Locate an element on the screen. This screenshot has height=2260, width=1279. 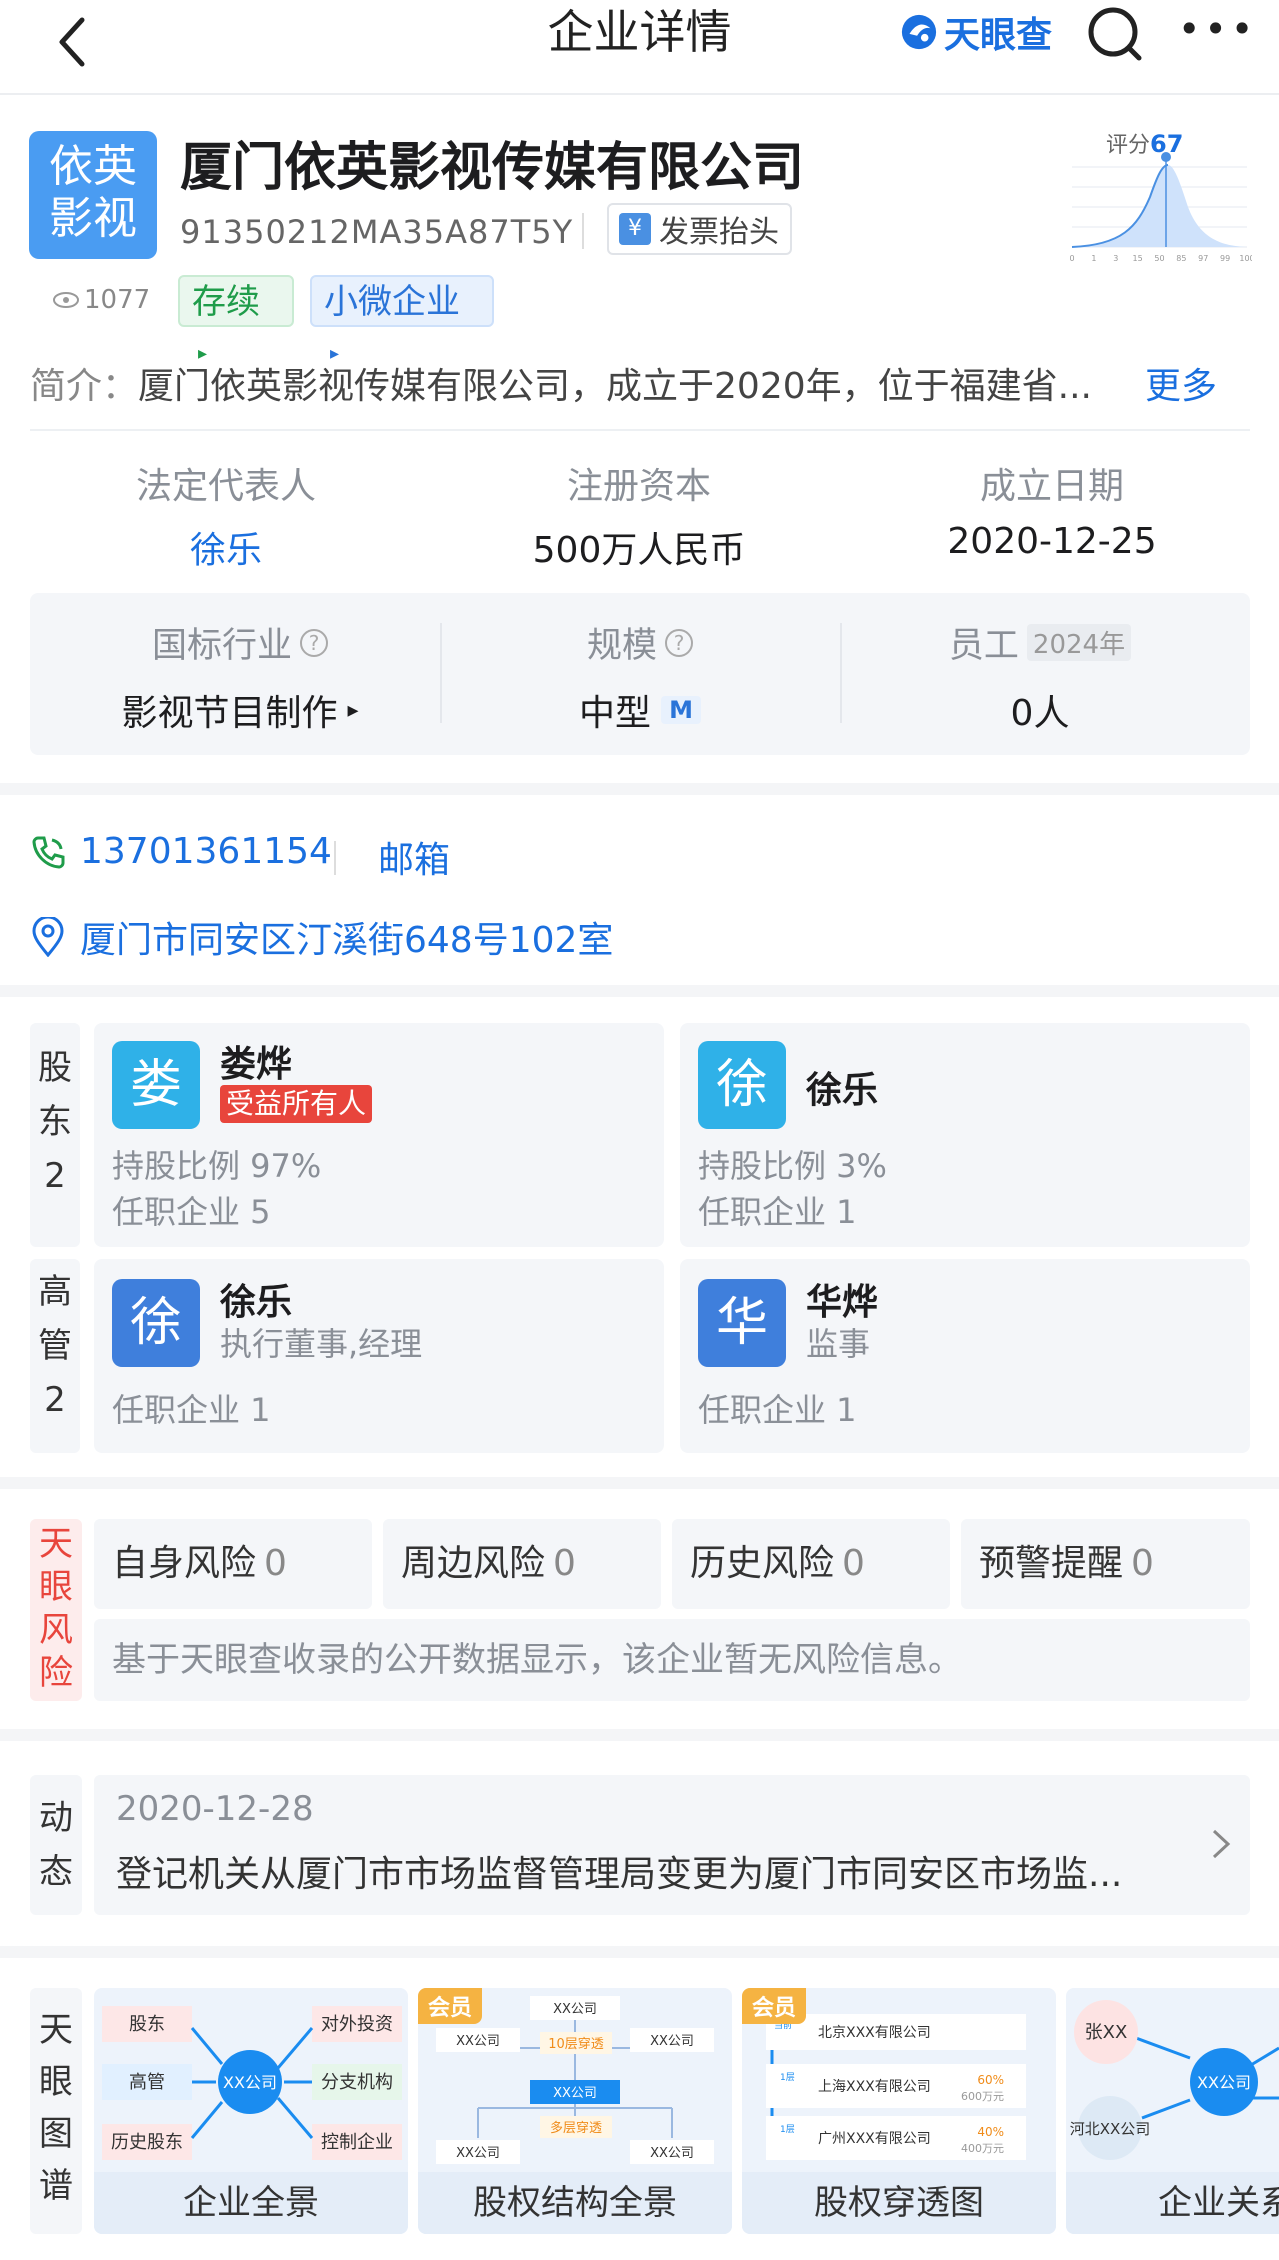
diagram-node-label: 多层穿透 is located at coordinates (576, 2128).